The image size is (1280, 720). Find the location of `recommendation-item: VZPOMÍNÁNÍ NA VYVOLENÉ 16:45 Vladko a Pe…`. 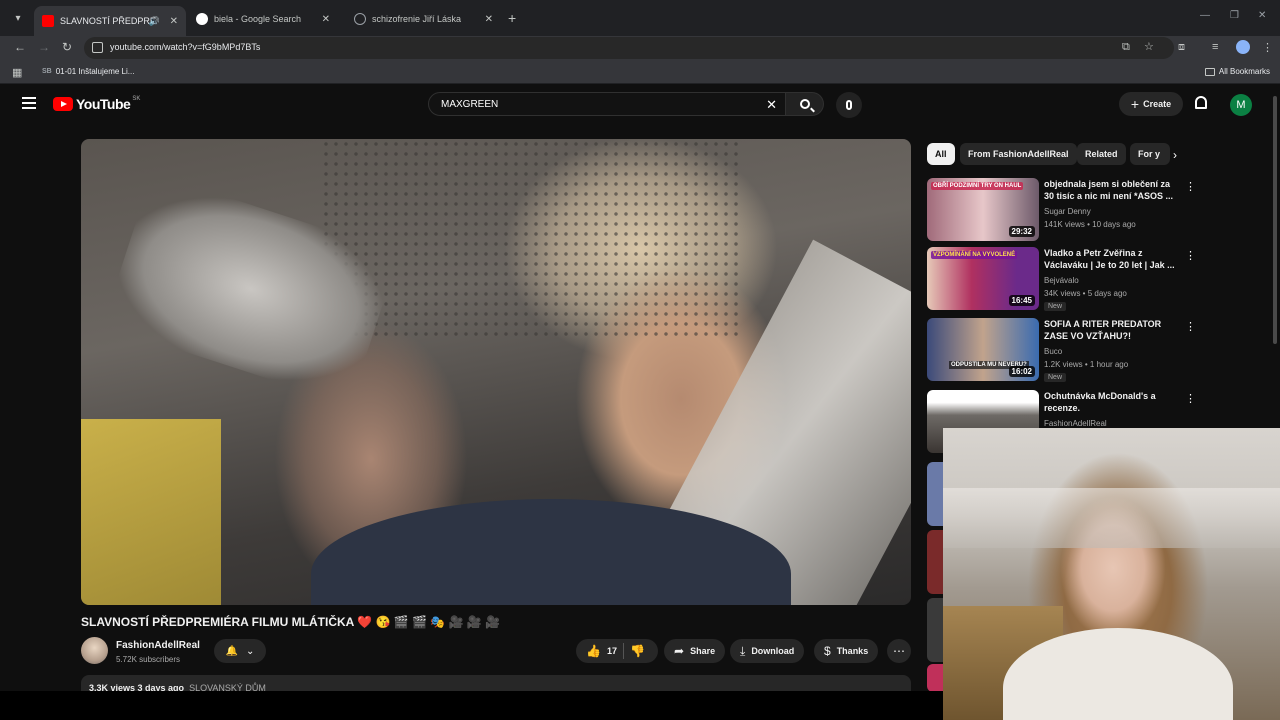

recommendation-item: VZPOMÍNÁNÍ NA VYVOLENÉ 16:45 Vladko a Pe… is located at coordinates (1062, 279).